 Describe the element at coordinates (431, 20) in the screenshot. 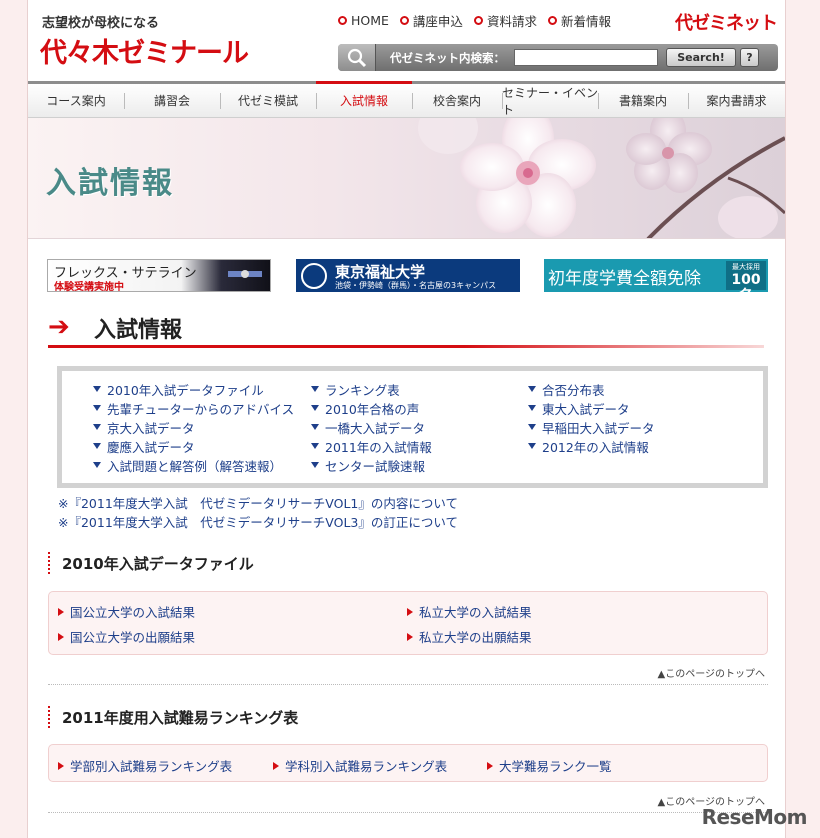

I see `top-link-apply: 講座申込` at that location.